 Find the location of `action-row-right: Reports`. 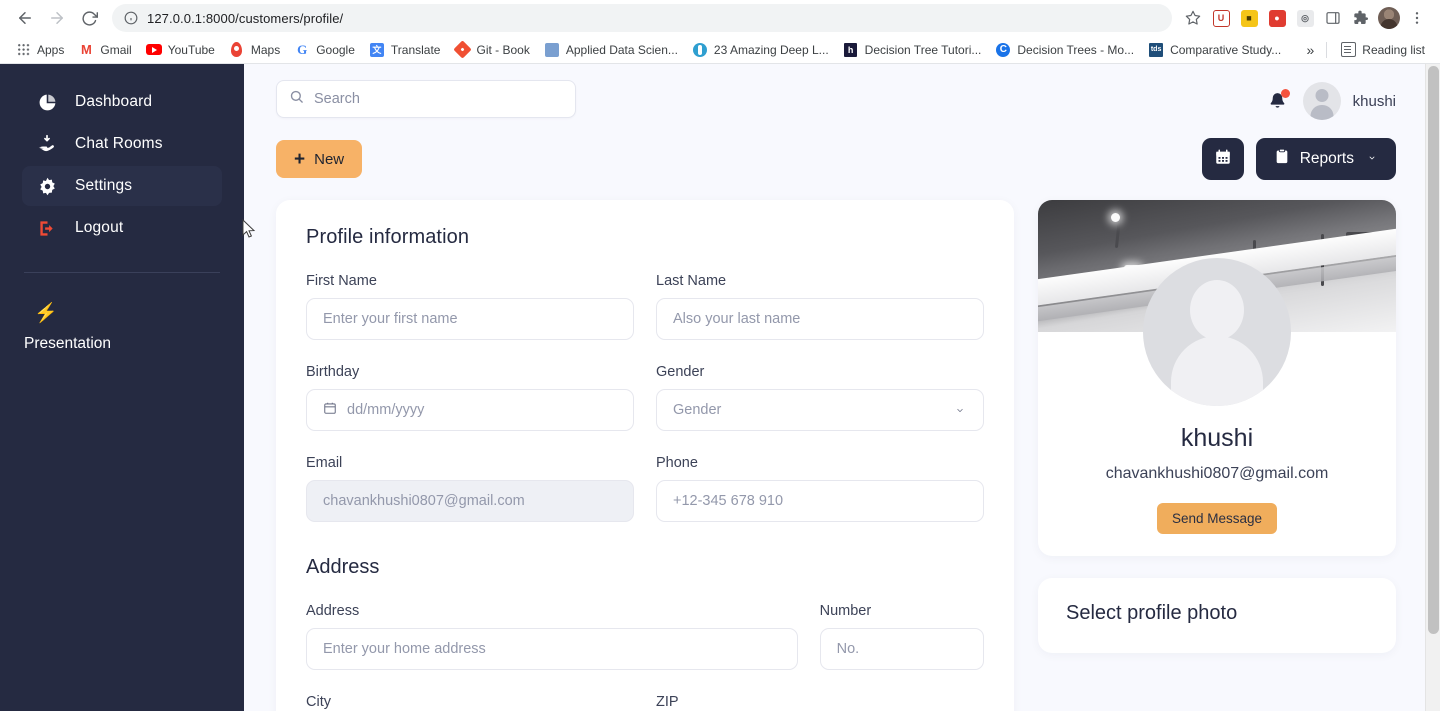

action-row-right: Reports is located at coordinates (1298, 159).